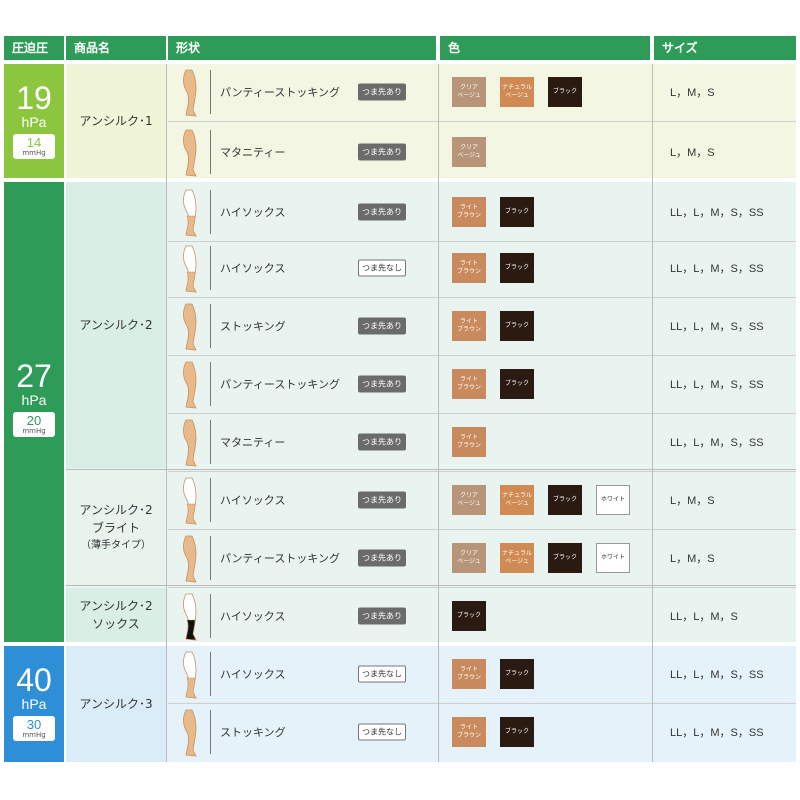 This screenshot has height=800, width=800. I want to click on shape-name: ストッキング, so click(253, 732).